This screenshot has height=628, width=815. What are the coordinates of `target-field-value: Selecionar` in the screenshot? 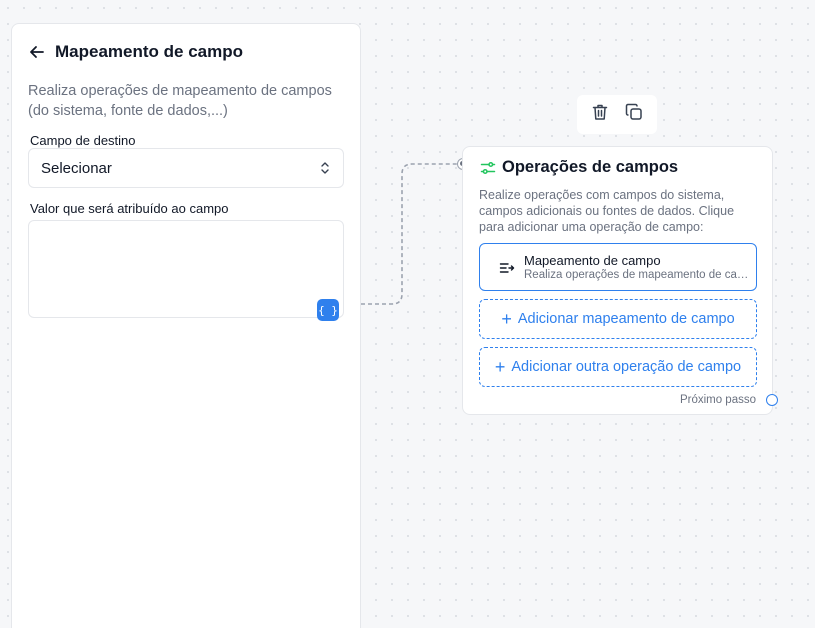 It's located at (76, 168).